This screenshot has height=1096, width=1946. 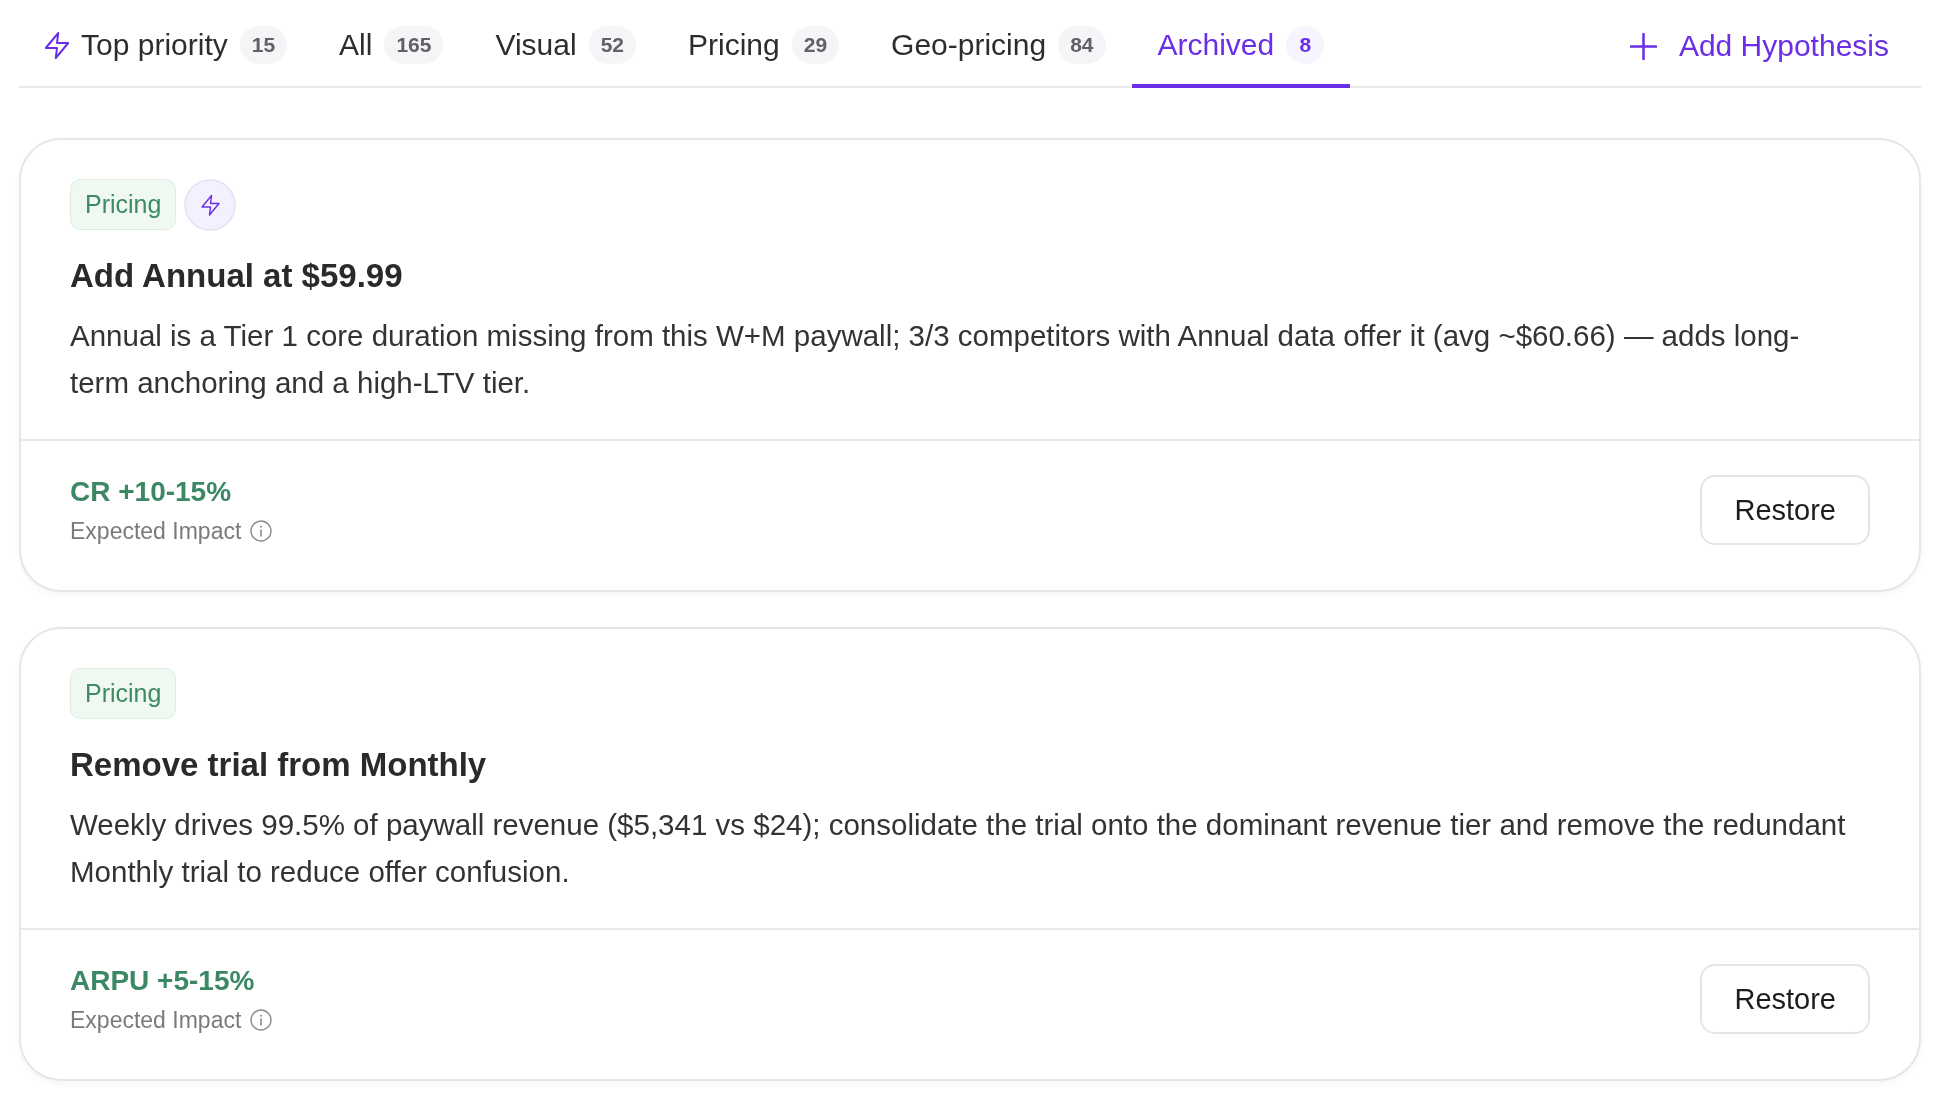 What do you see at coordinates (1305, 45) in the screenshot?
I see `tab-count: 8` at bounding box center [1305, 45].